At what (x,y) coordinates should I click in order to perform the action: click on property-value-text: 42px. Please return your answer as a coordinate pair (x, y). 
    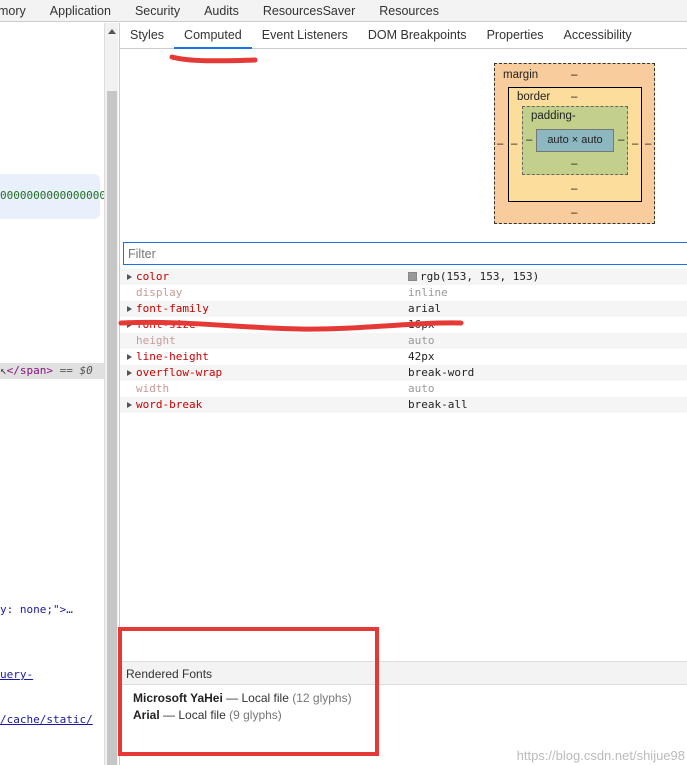
    Looking at the image, I should click on (421, 356).